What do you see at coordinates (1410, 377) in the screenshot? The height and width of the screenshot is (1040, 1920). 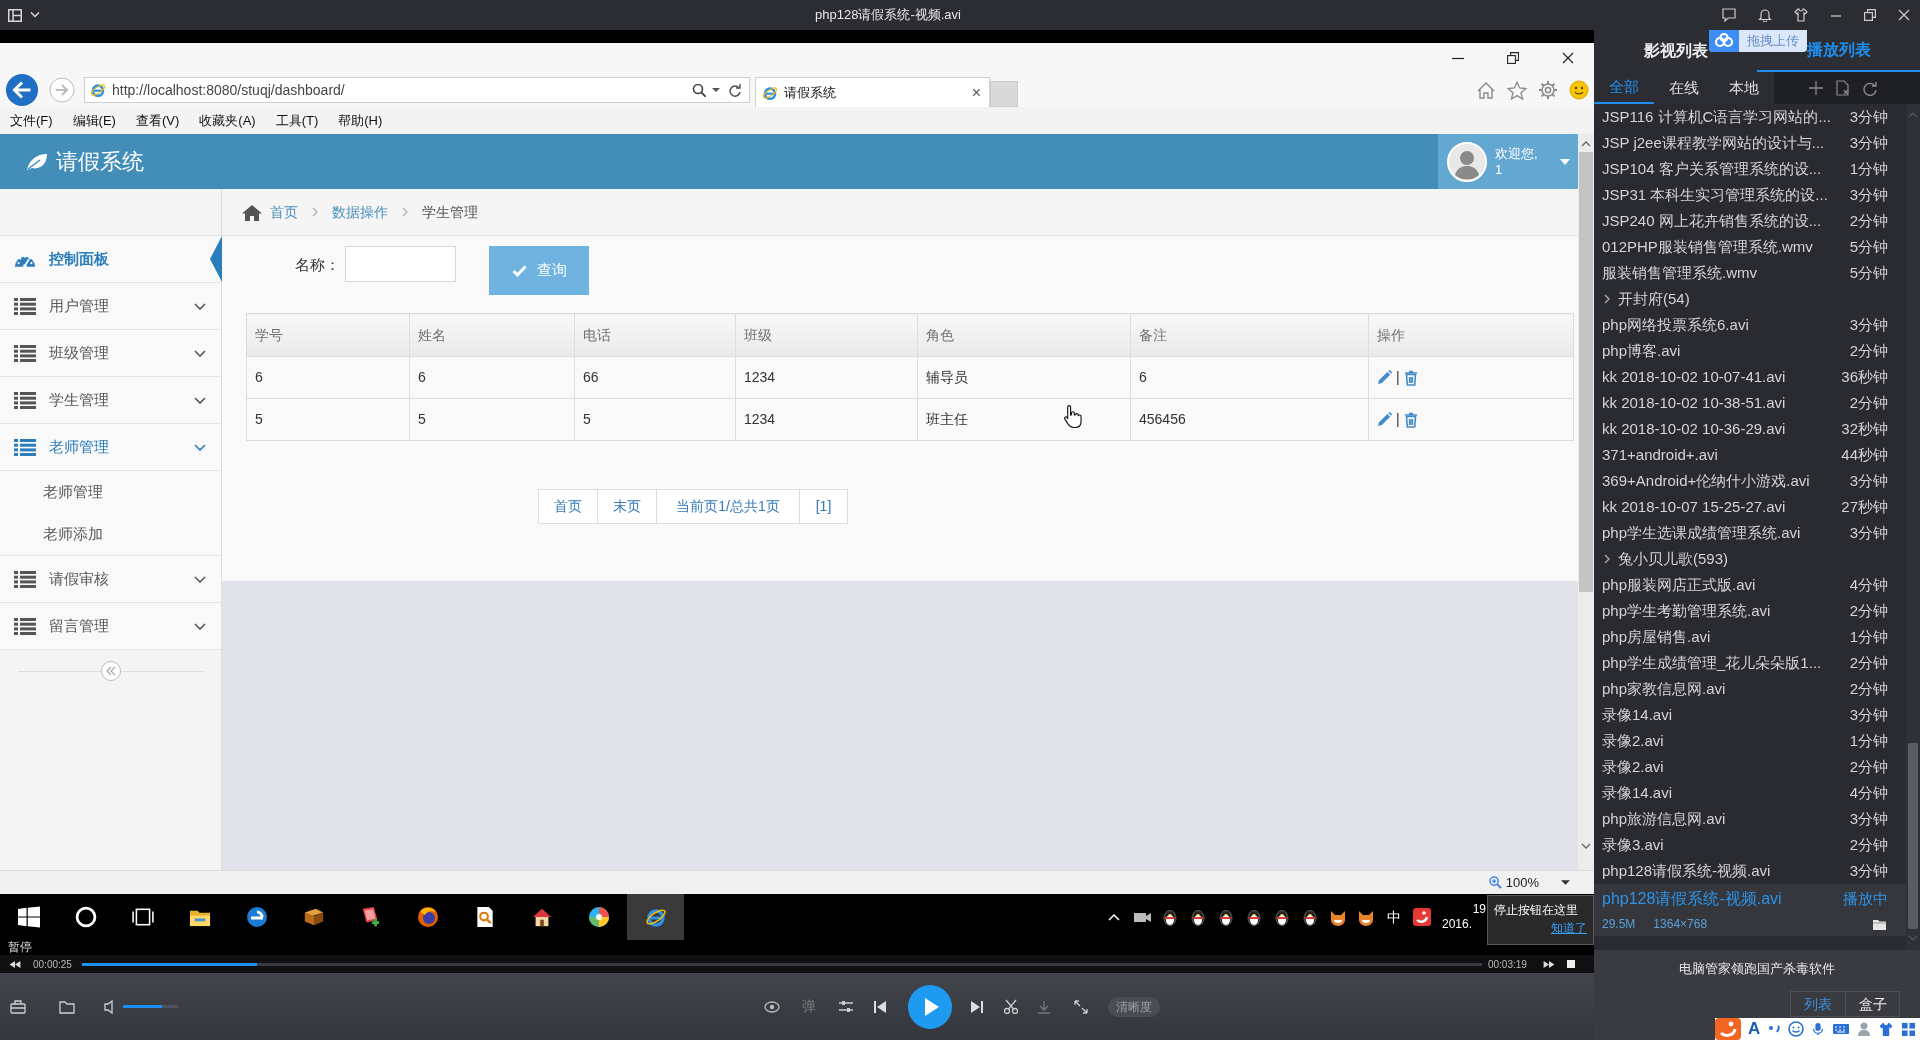 I see `trash-icon` at bounding box center [1410, 377].